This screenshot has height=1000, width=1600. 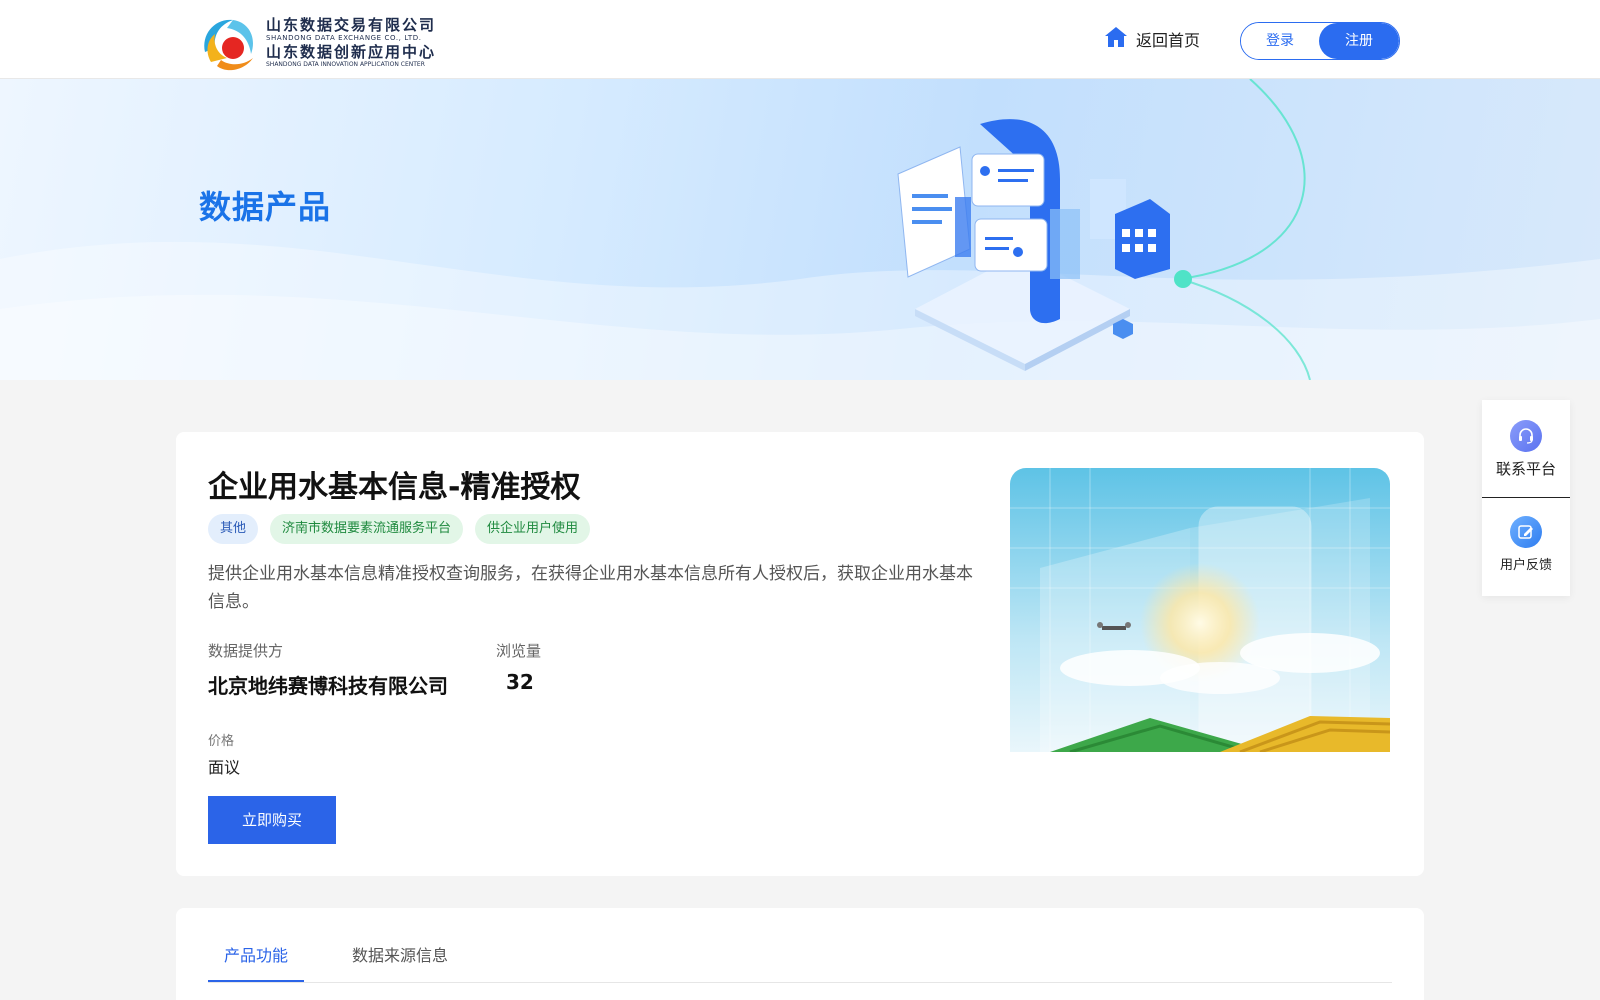 What do you see at coordinates (265, 207) in the screenshot?
I see `banner-title: 数据产品` at bounding box center [265, 207].